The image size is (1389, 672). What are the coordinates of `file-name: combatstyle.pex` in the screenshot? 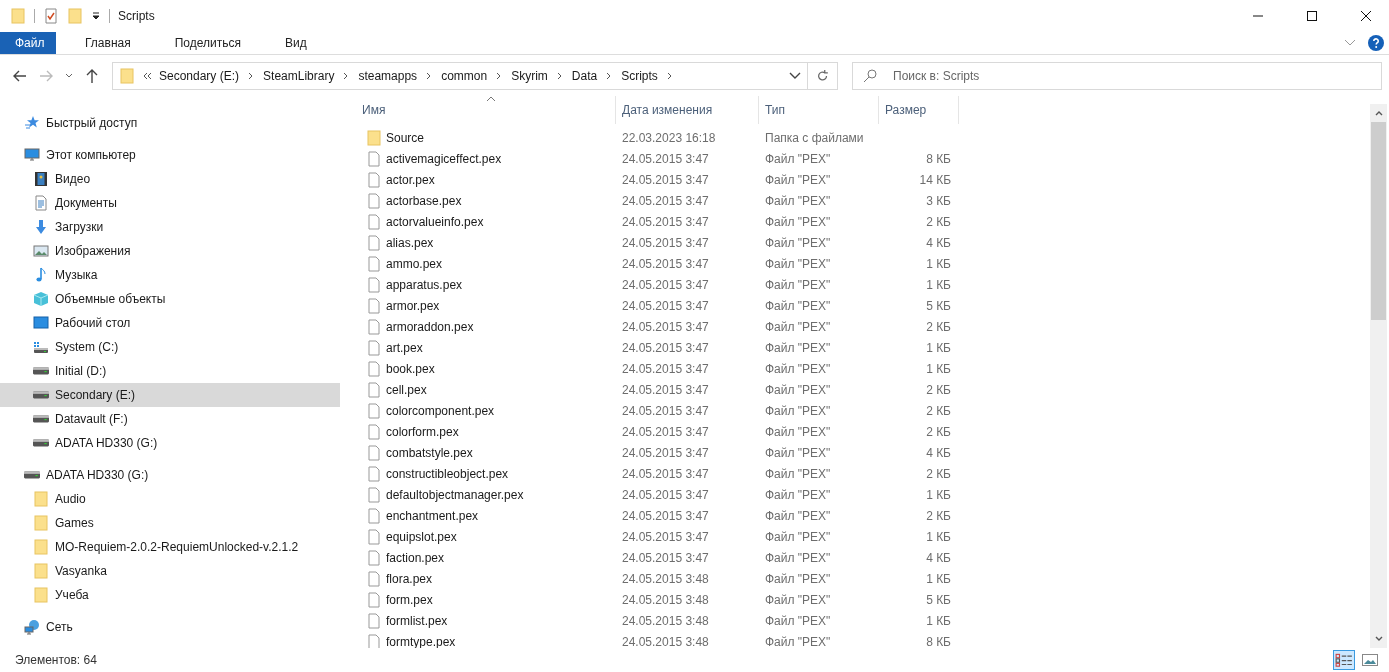 It's located at (429, 452).